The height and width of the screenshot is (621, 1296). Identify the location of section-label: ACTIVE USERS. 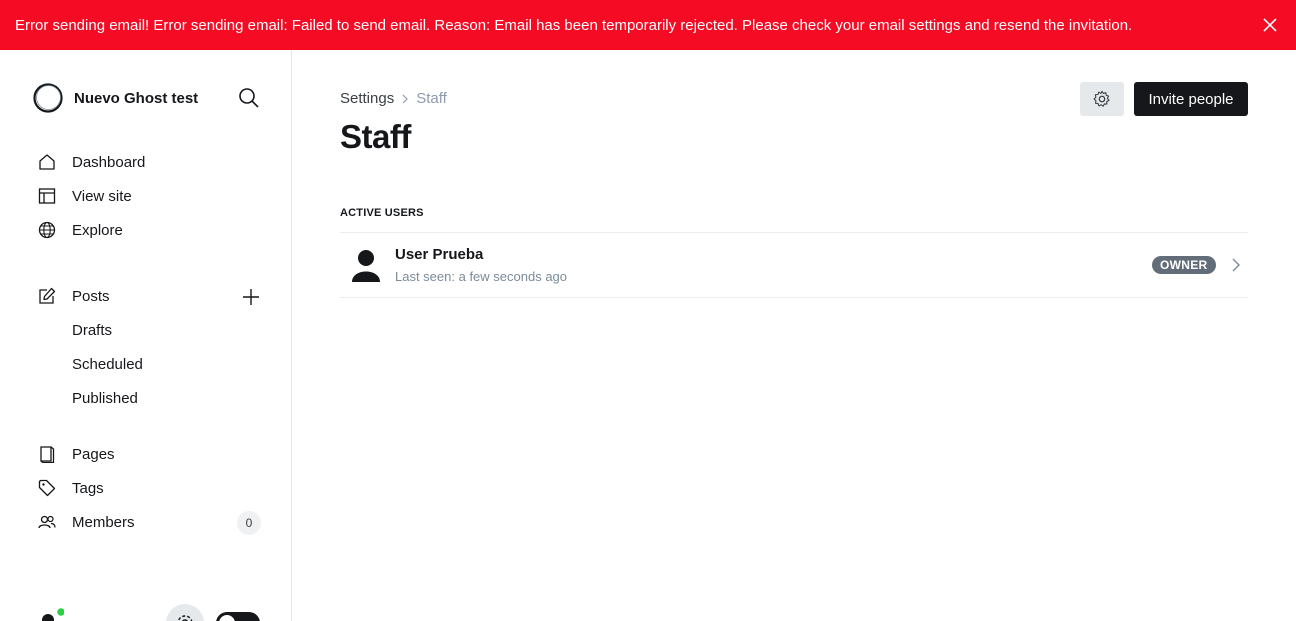
(382, 213).